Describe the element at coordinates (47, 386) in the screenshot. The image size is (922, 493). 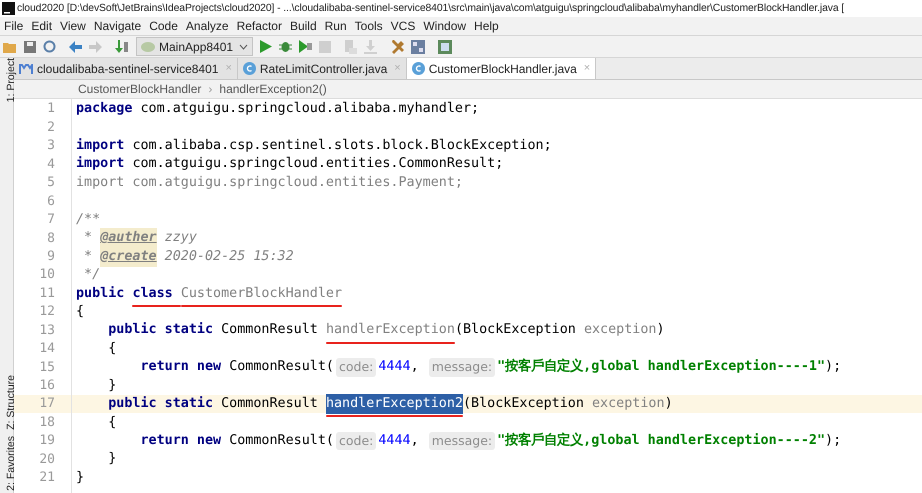
I see `line-number: 16` at that location.